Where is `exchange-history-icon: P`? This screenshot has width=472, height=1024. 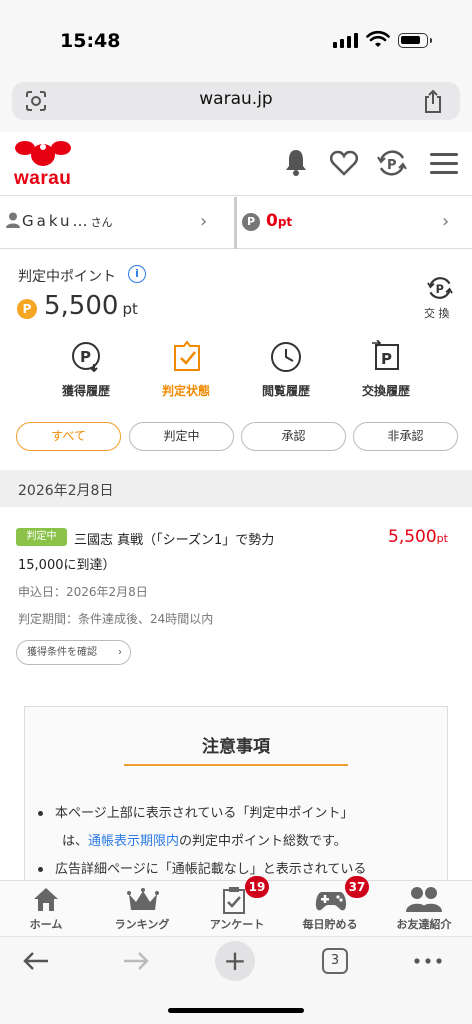 exchange-history-icon: P is located at coordinates (386, 356).